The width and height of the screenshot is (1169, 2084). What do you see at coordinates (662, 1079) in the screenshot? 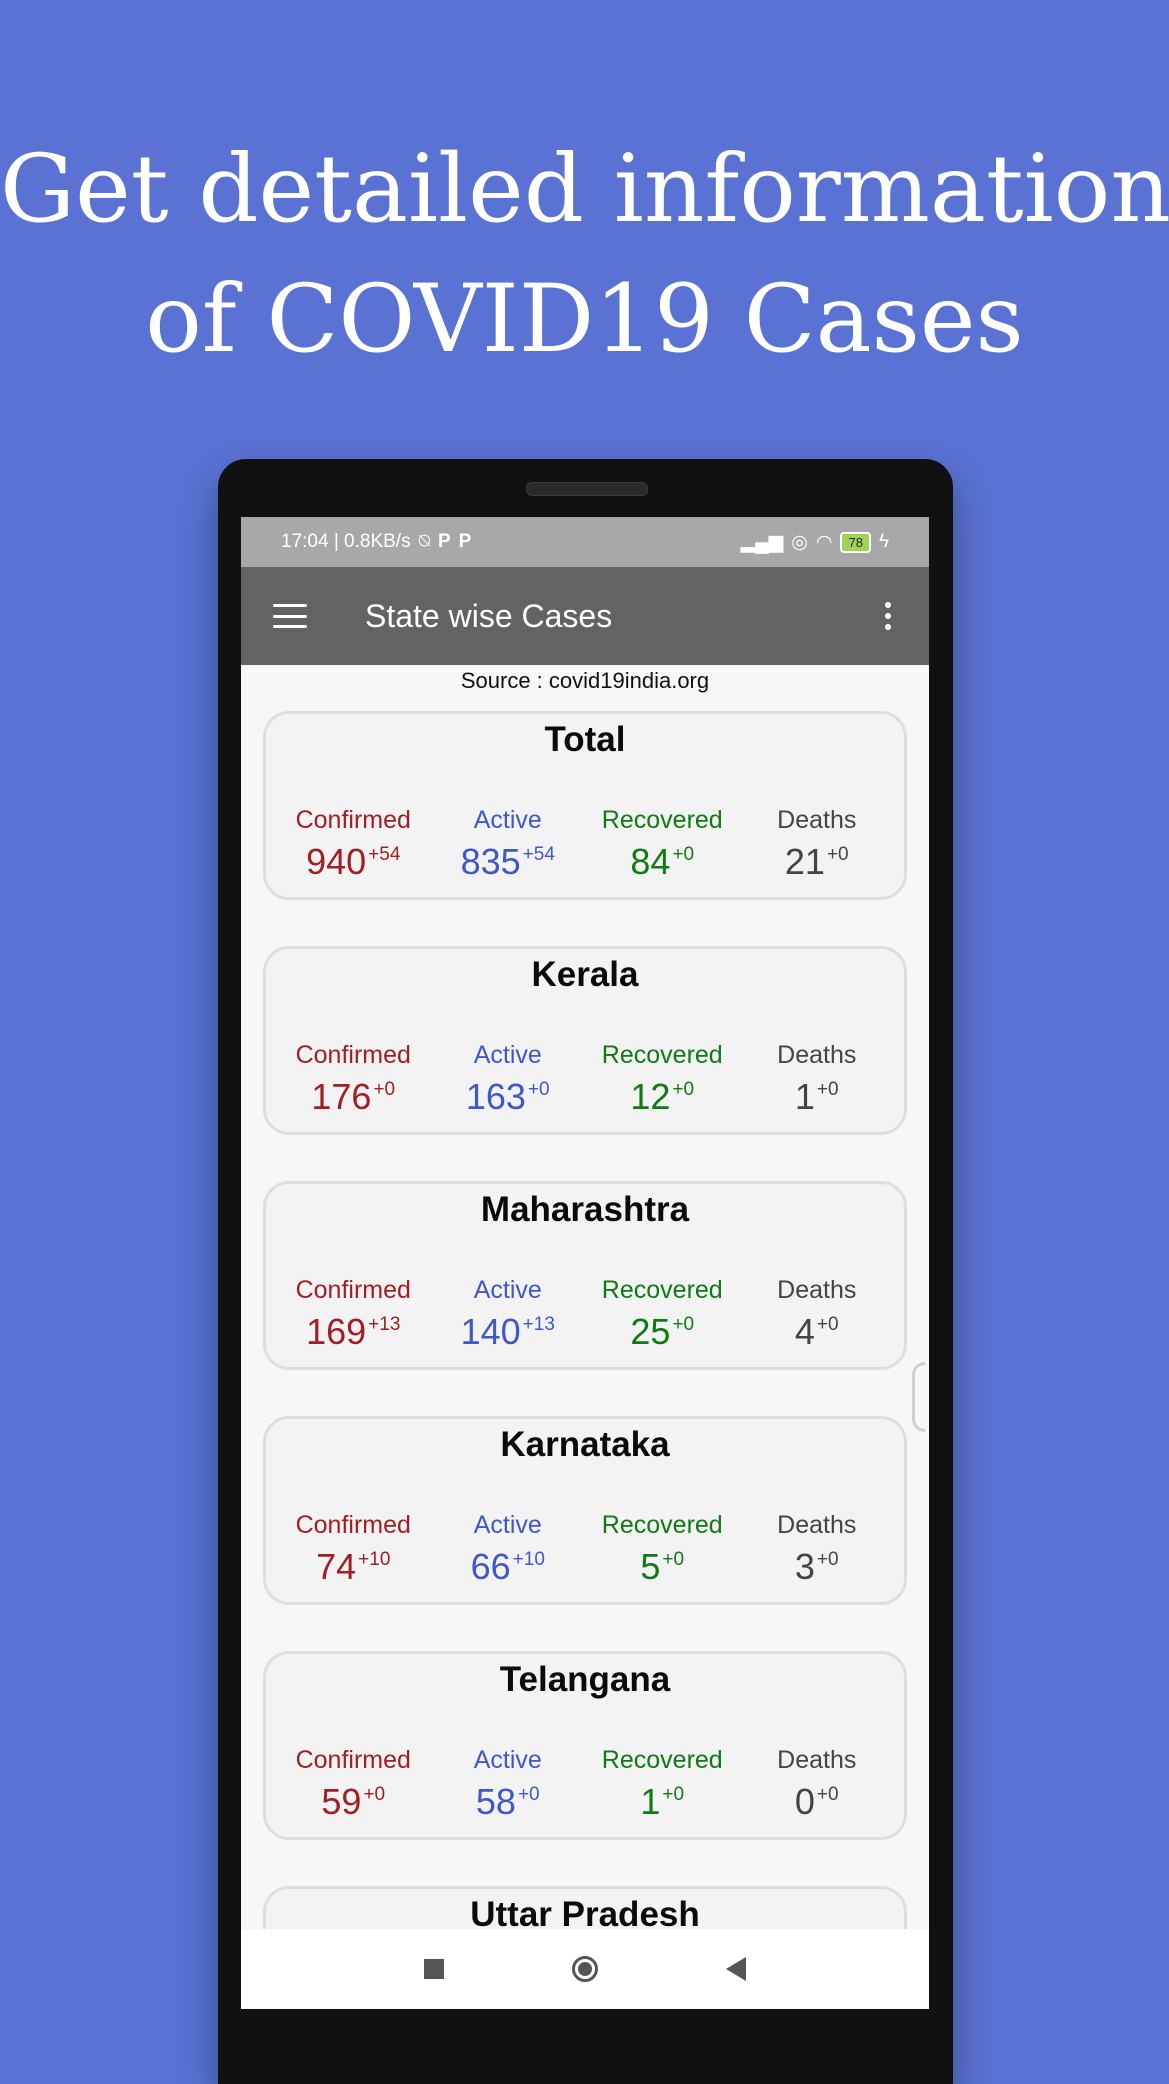
I see `stat-recovered: Recovered 12 +0` at bounding box center [662, 1079].